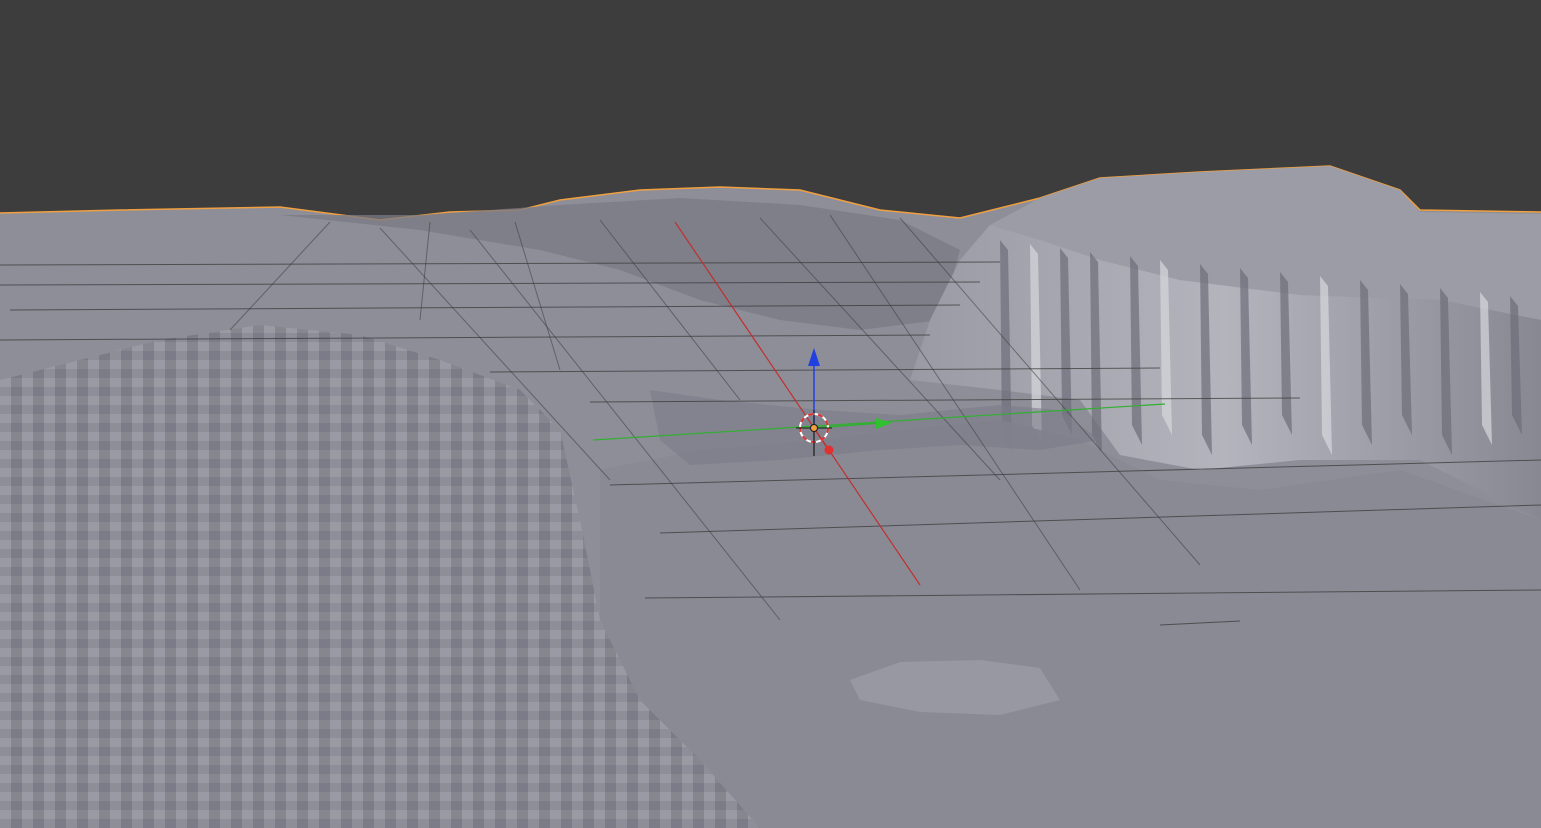  Describe the element at coordinates (814, 428) in the screenshot. I see `object-origin-icon` at that location.